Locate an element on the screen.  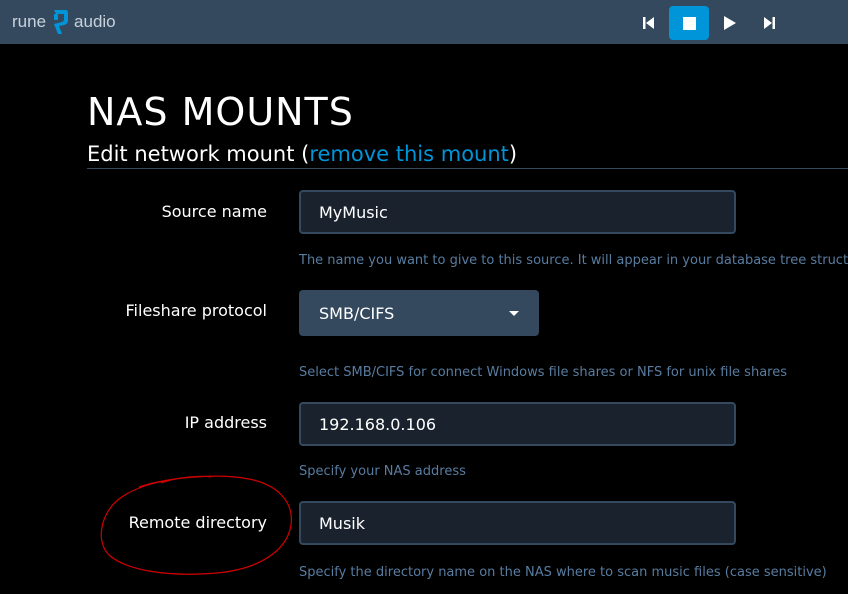
previous-icon is located at coordinates (649, 23).